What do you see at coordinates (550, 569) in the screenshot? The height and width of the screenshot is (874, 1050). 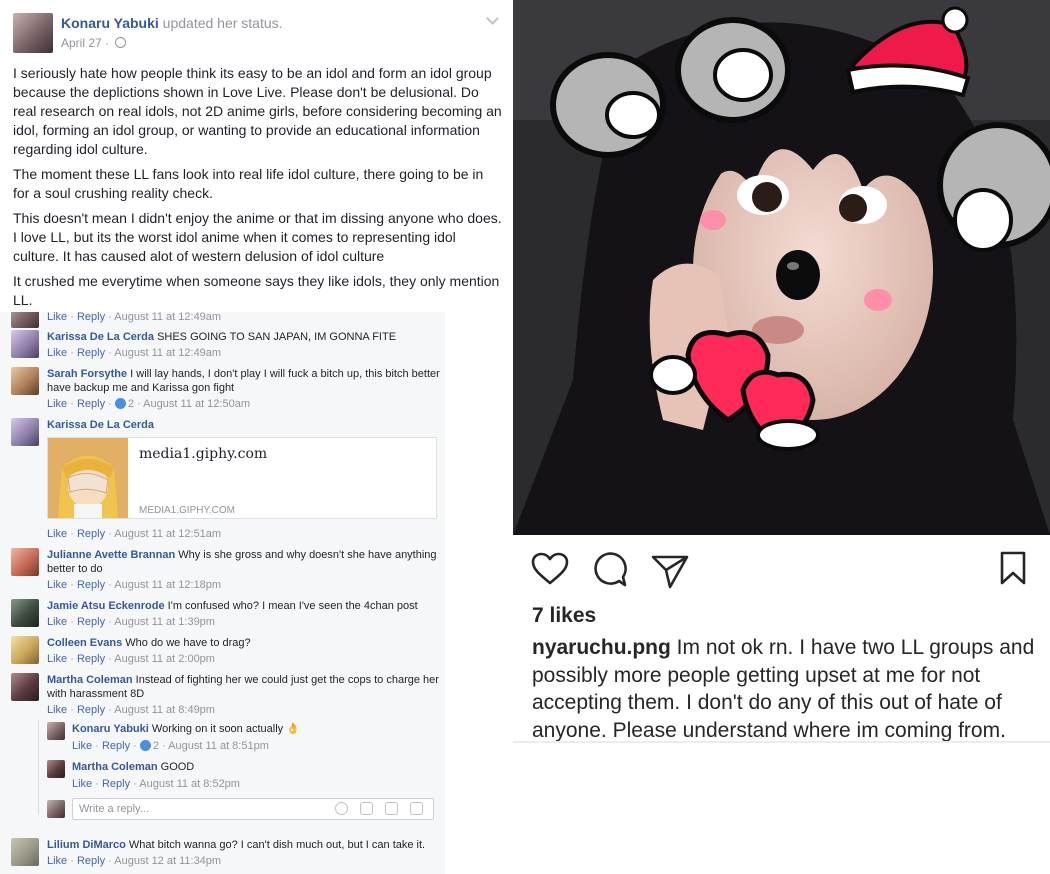 I see `heart-icon` at bounding box center [550, 569].